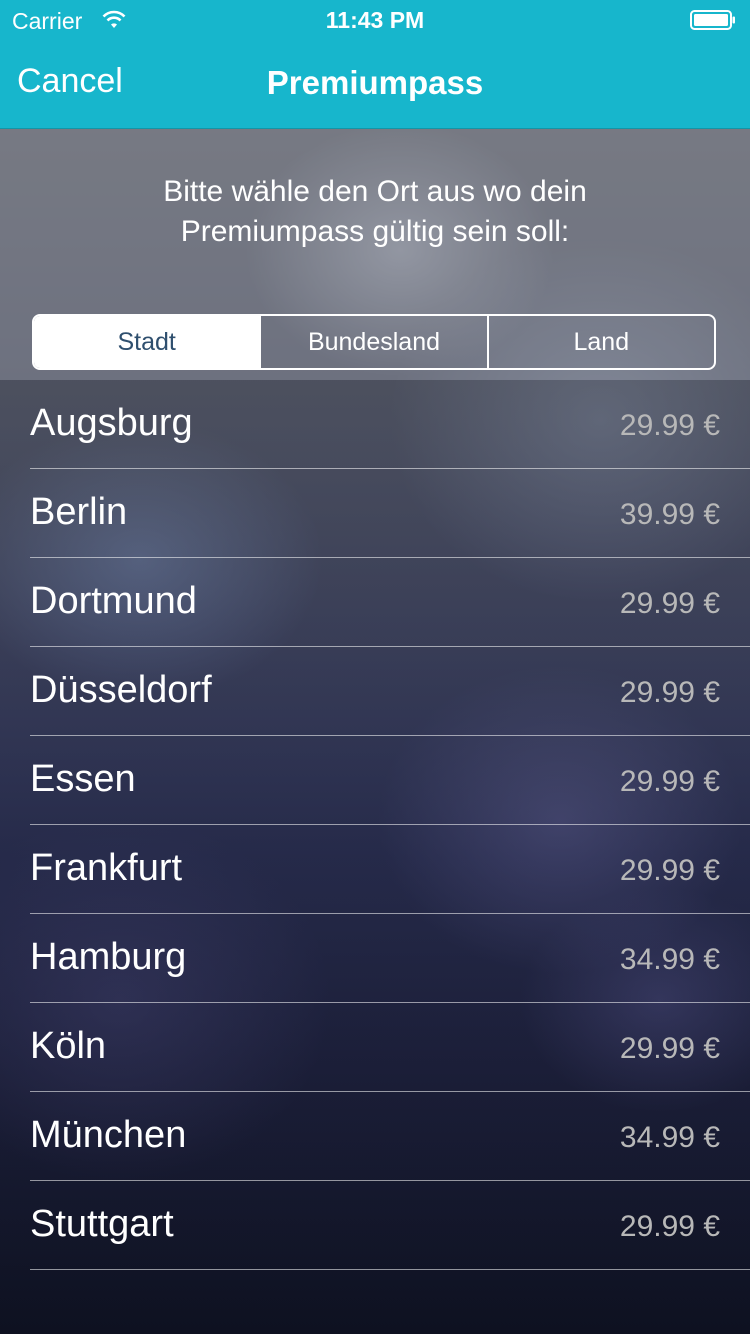  I want to click on city-name: Köln, so click(68, 1046).